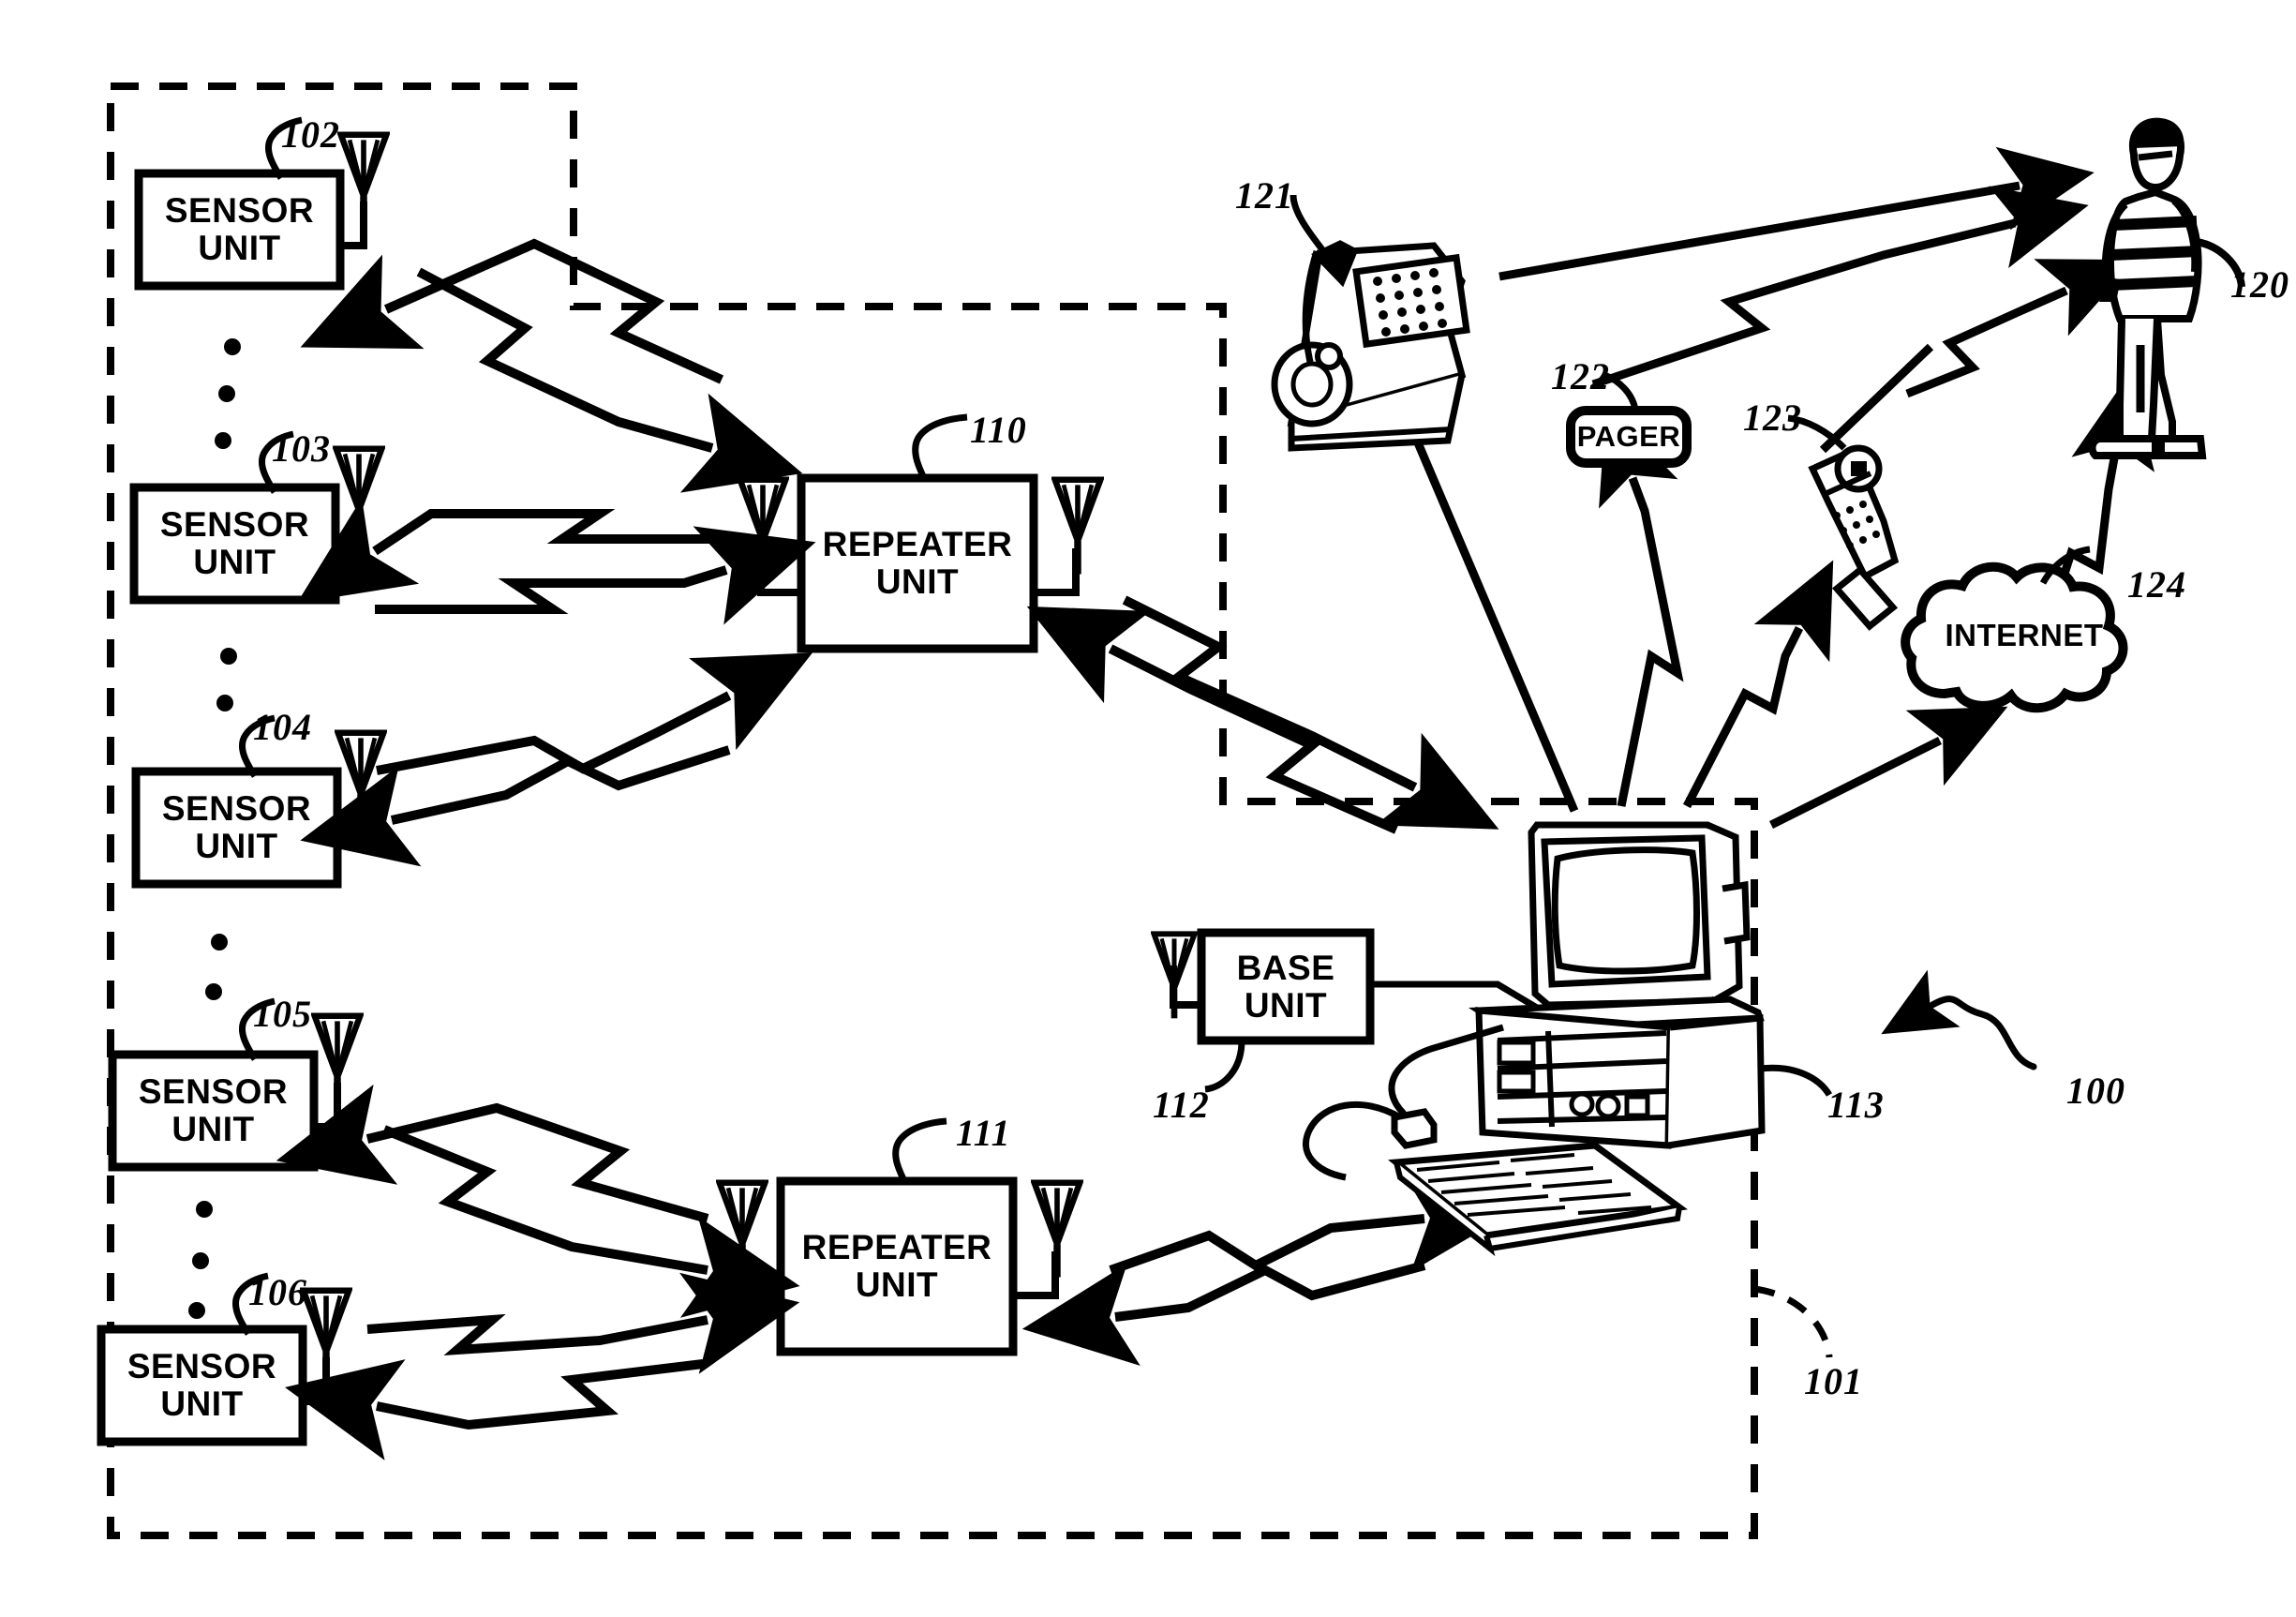  Describe the element at coordinates (1263, 714) in the screenshot. I see `link-110-computer` at that location.